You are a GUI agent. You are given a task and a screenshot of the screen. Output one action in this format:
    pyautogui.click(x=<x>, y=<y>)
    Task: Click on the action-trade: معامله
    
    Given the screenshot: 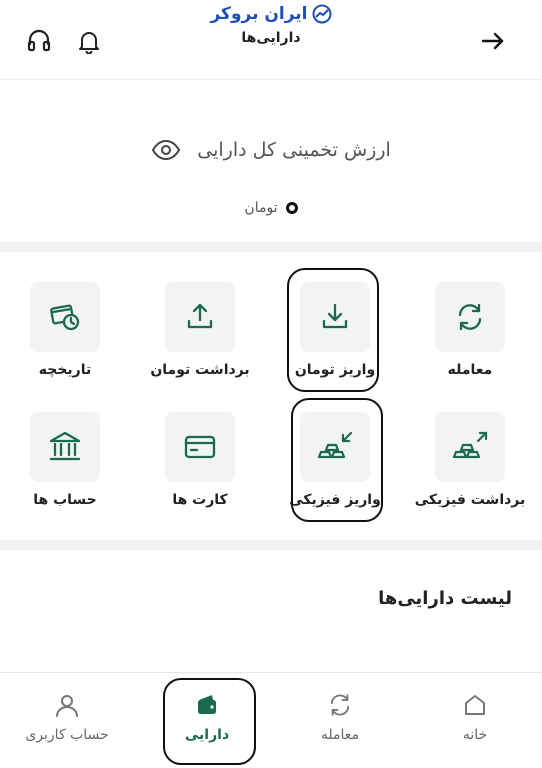 What is the action you would take?
    pyautogui.click(x=470, y=330)
    